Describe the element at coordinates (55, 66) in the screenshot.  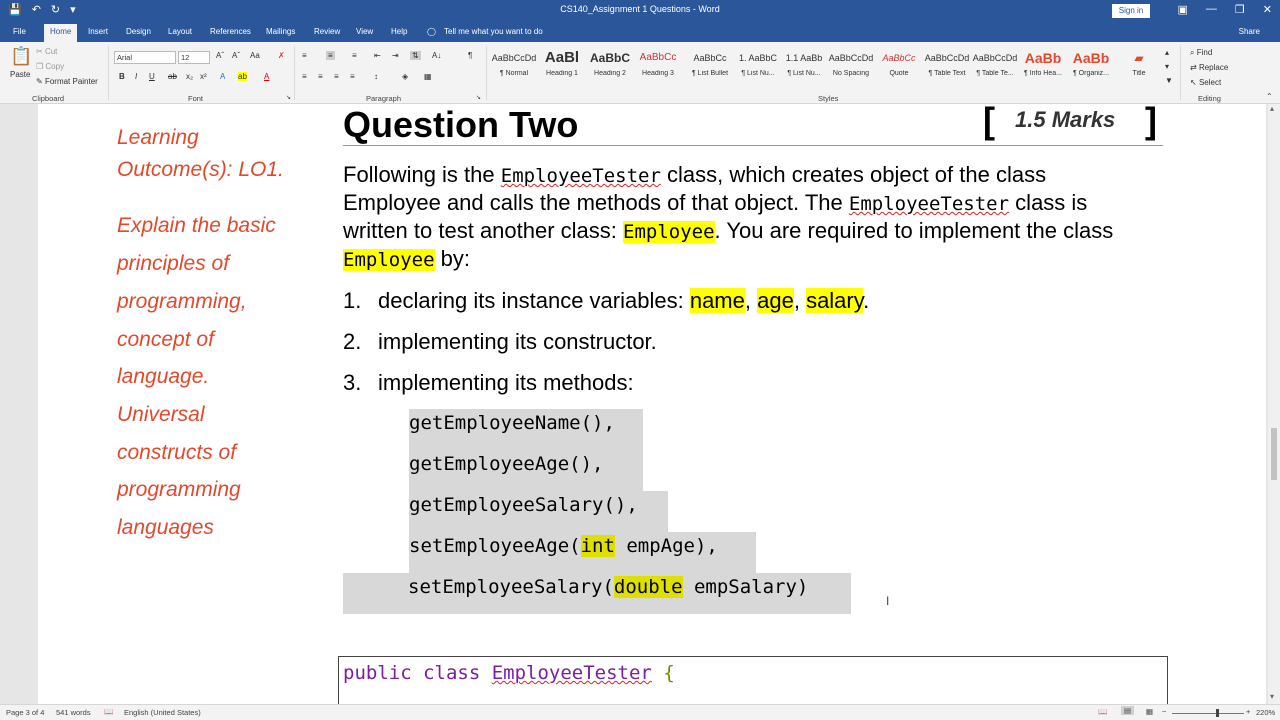
I see `copy-label: Copy` at that location.